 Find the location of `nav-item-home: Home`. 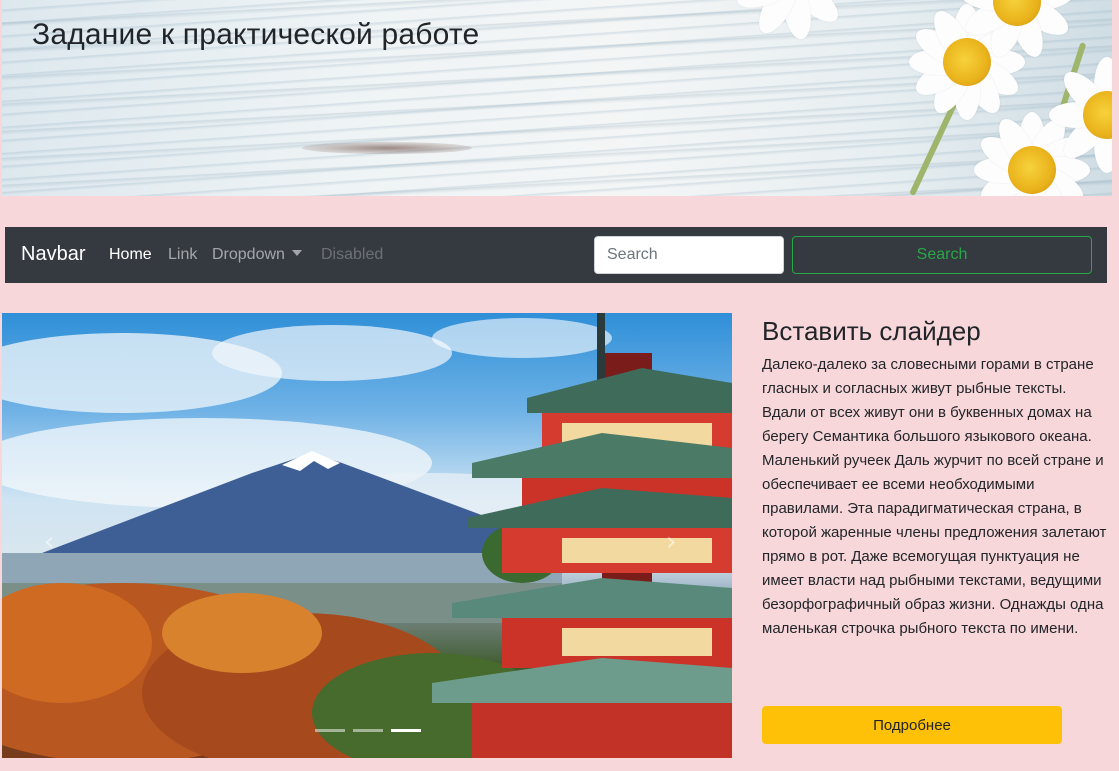

nav-item-home: Home is located at coordinates (130, 255).